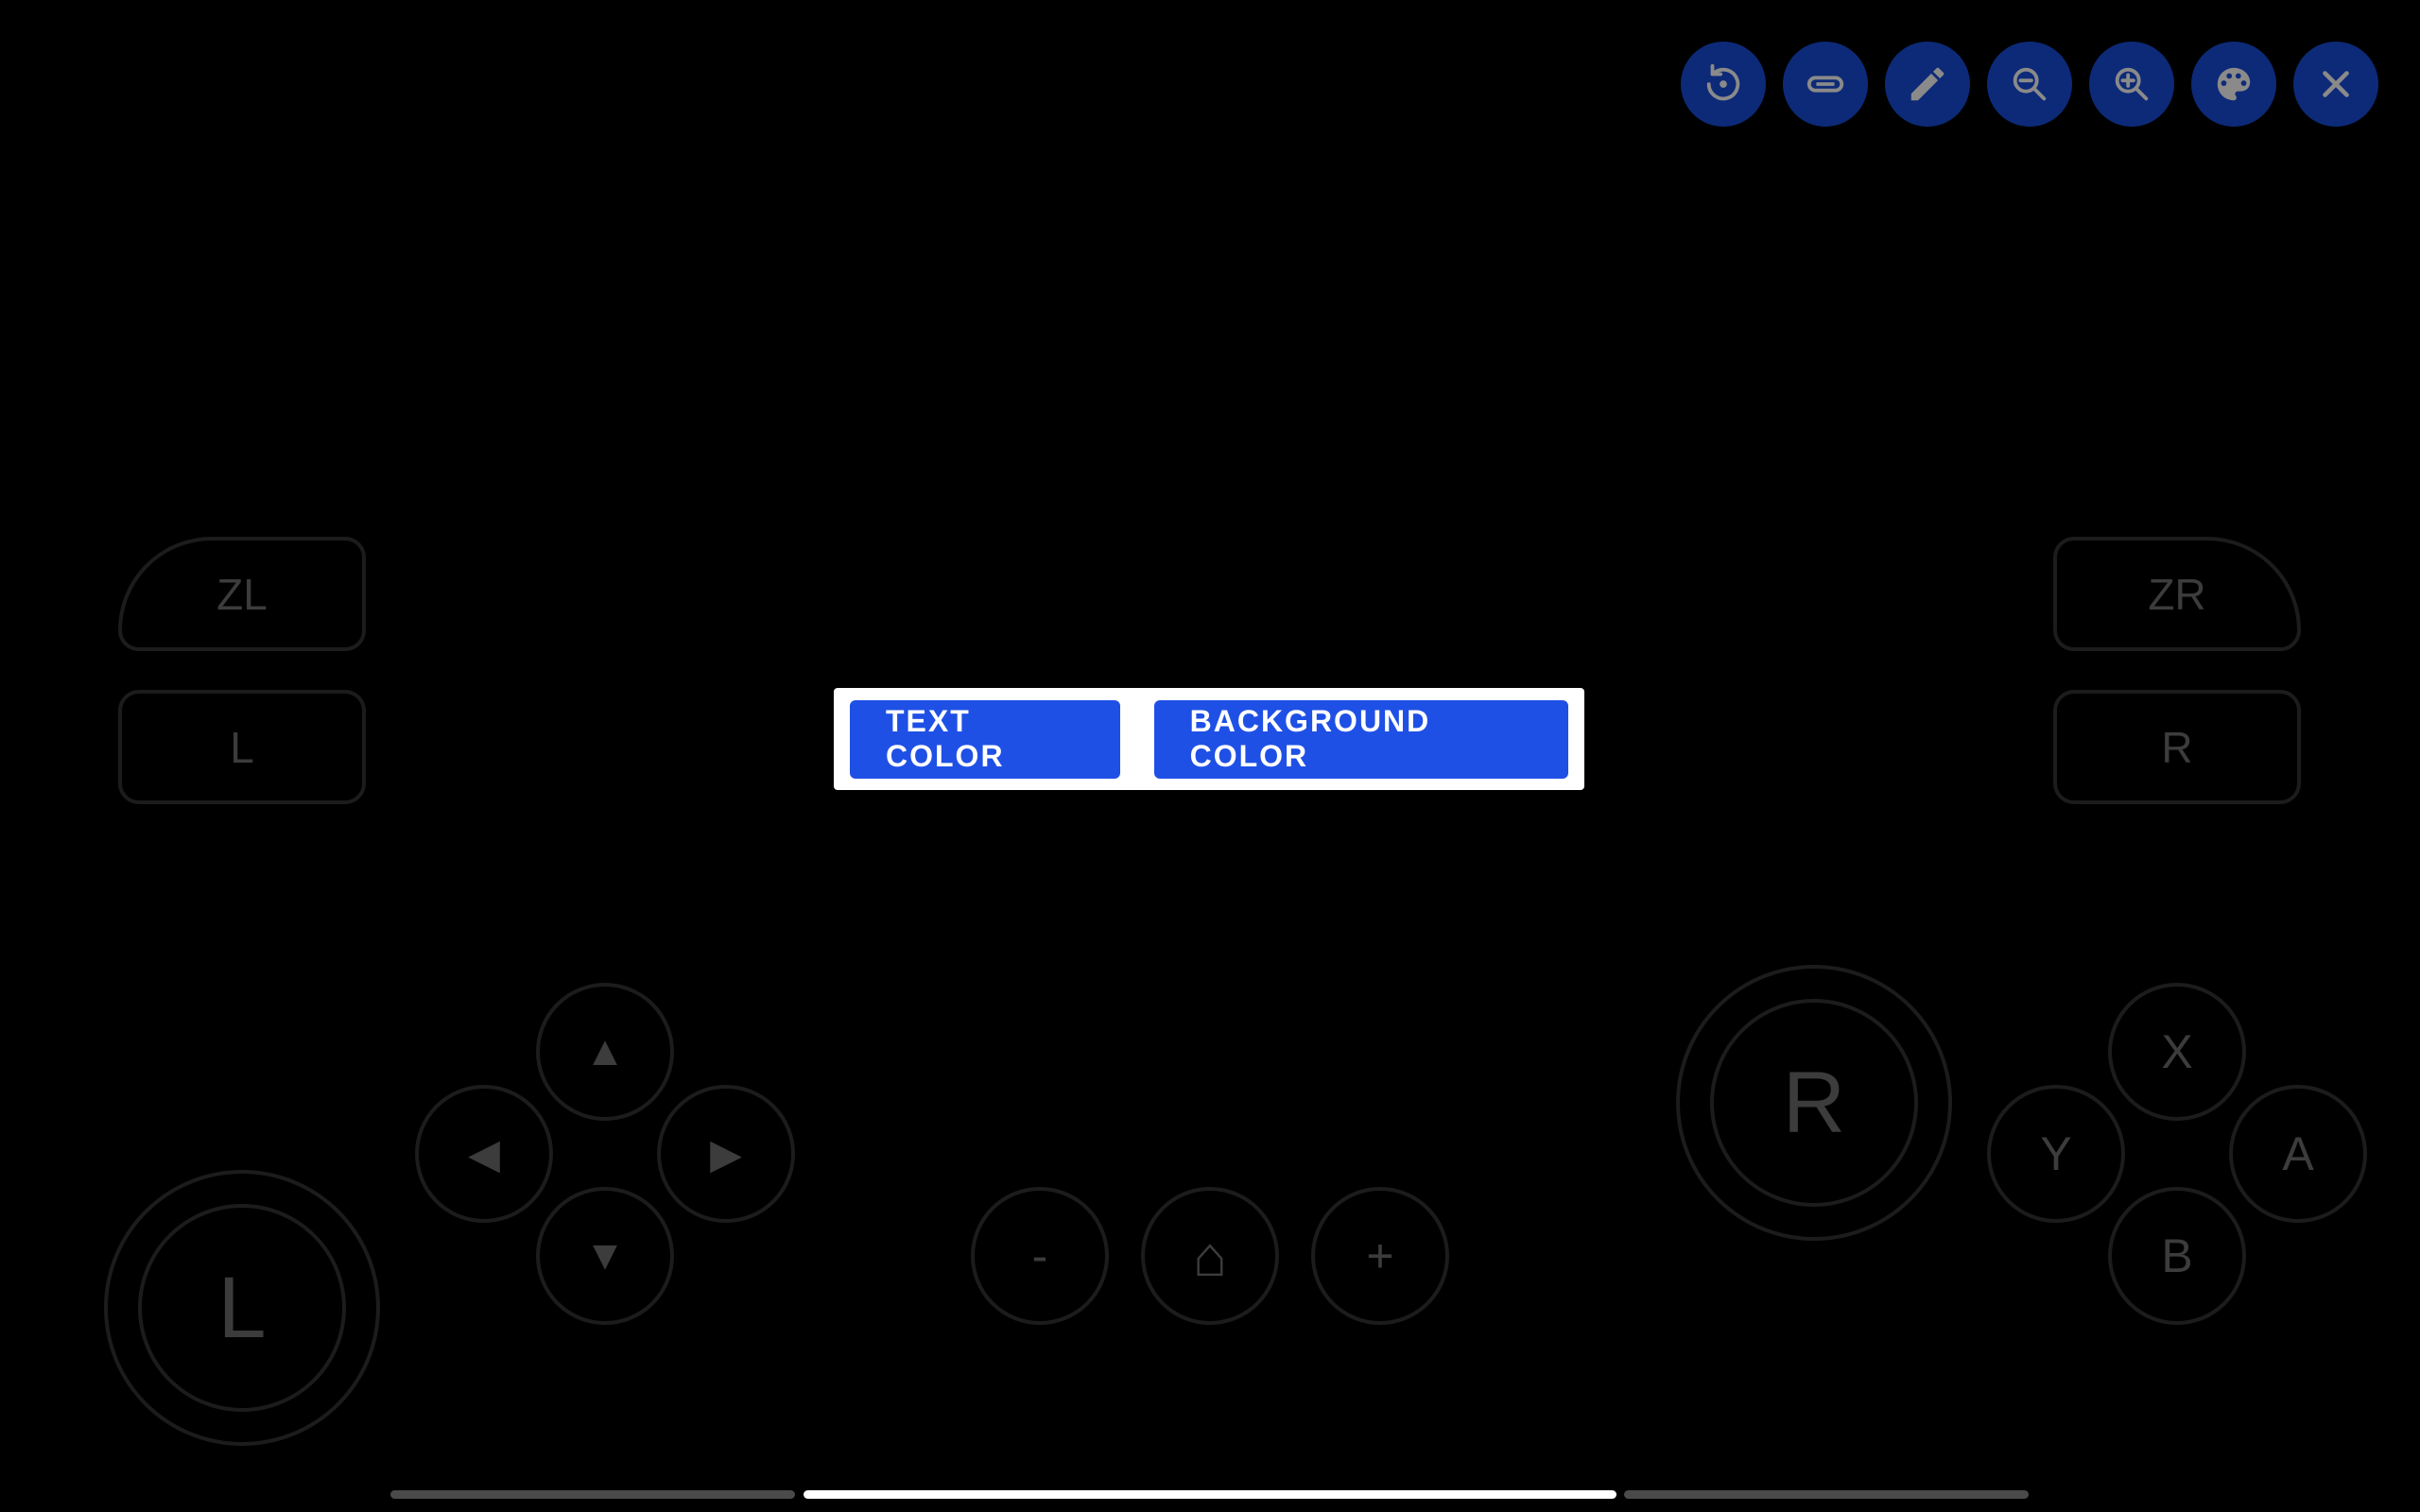  Describe the element at coordinates (2056, 1154) in the screenshot. I see `y-button: Y` at that location.